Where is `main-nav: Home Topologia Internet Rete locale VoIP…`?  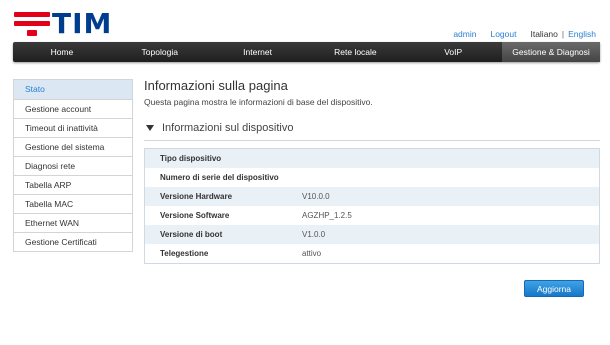 main-nav: Home Topologia Internet Rete locale VoIP… is located at coordinates (306, 52).